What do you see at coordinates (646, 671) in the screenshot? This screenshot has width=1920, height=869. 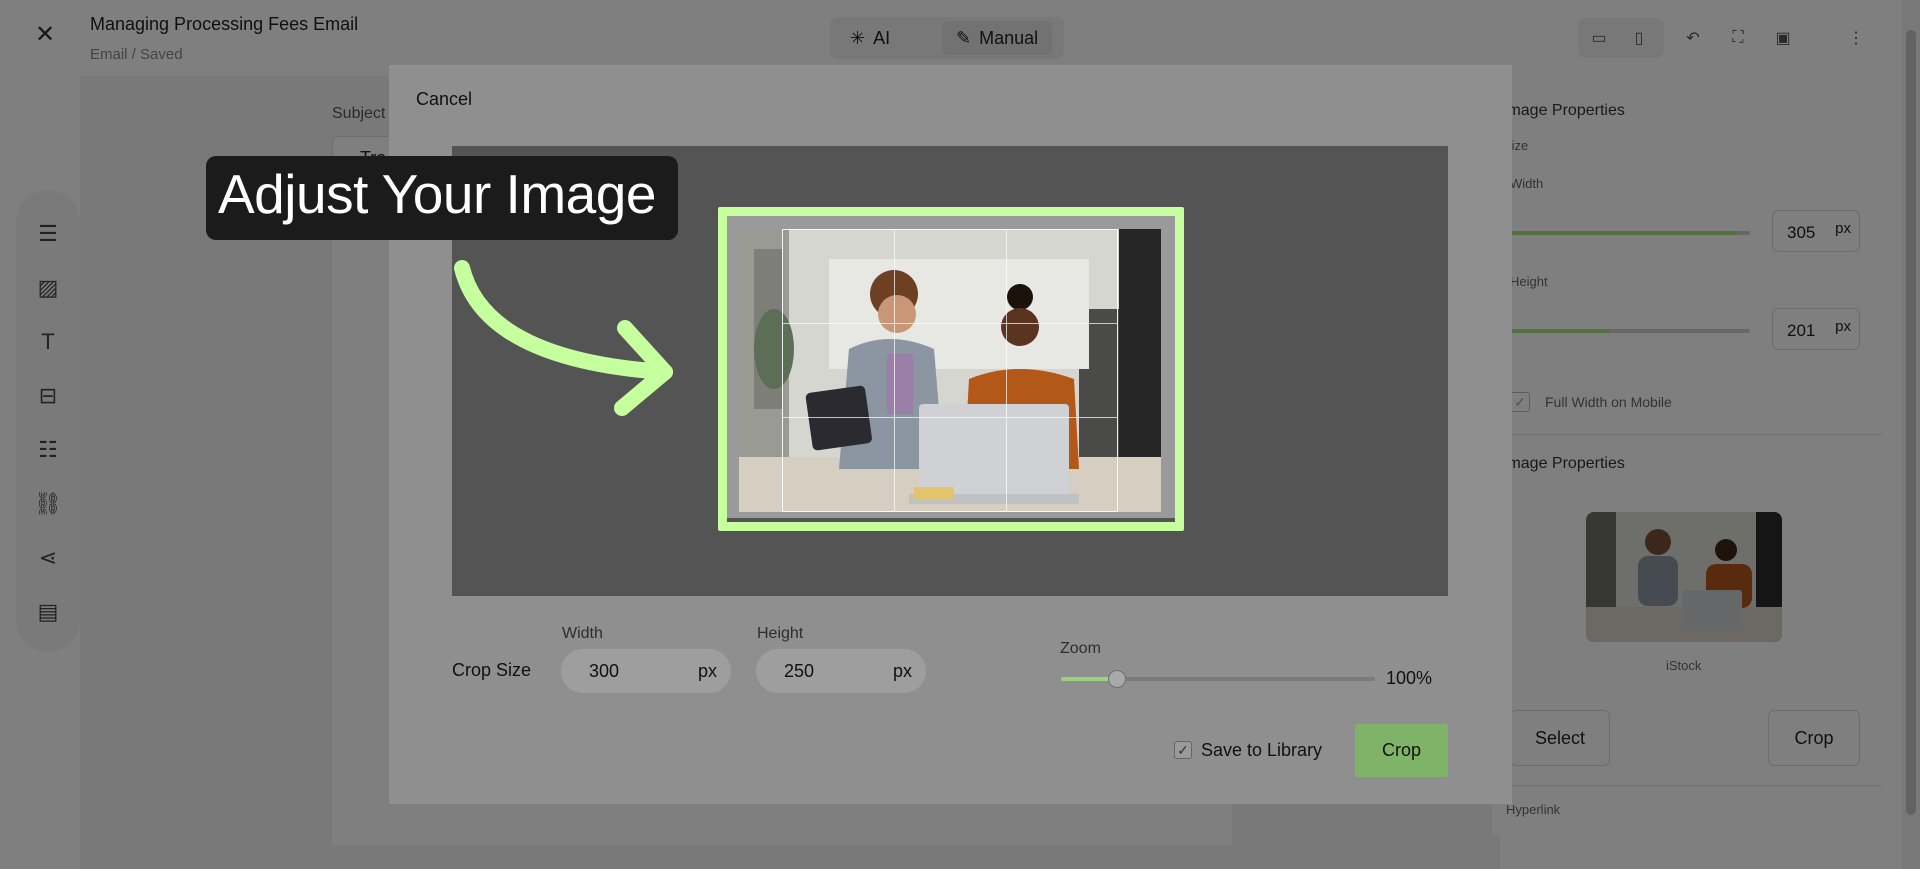 I see `crop-width-input: 300 px` at bounding box center [646, 671].